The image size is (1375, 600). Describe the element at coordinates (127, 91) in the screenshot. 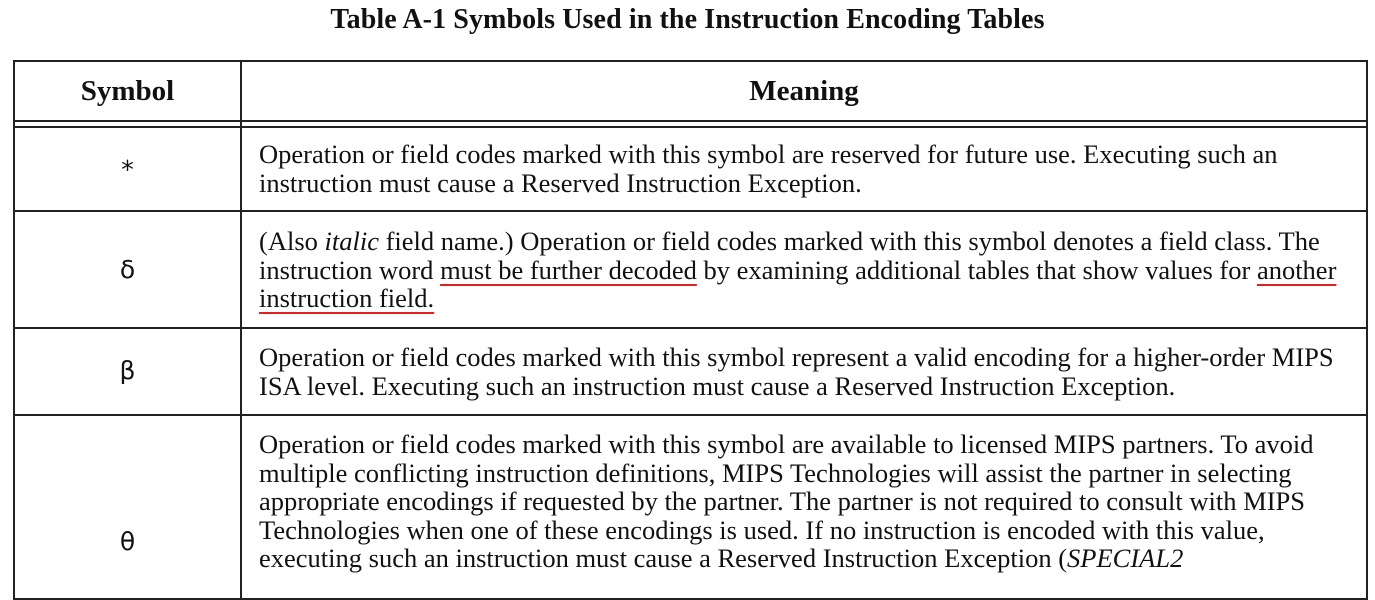

I see `header-symbol: Symbol` at that location.